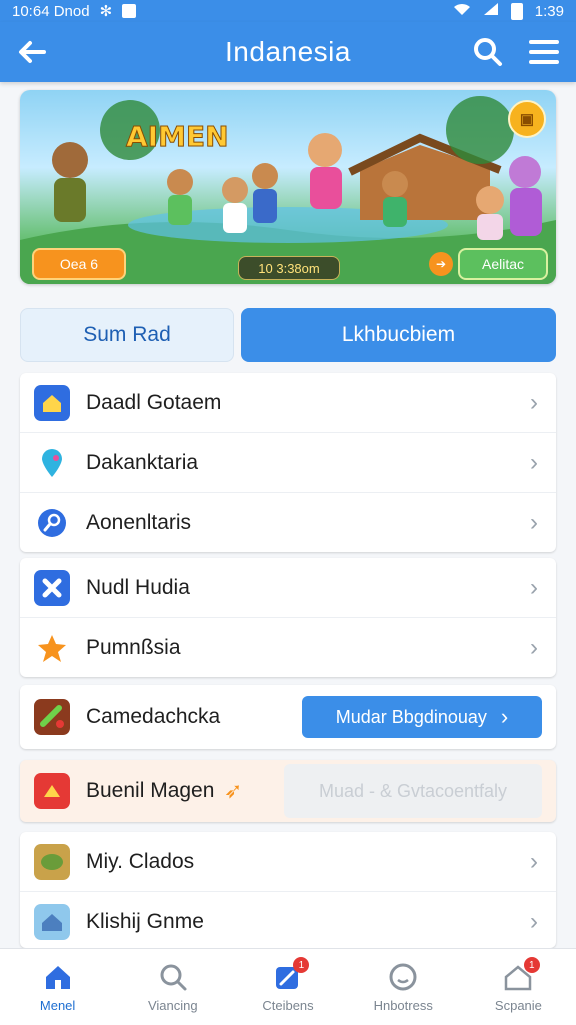 This screenshot has width=576, height=1025. I want to click on list-item-label: Dakanktaria, so click(142, 462).